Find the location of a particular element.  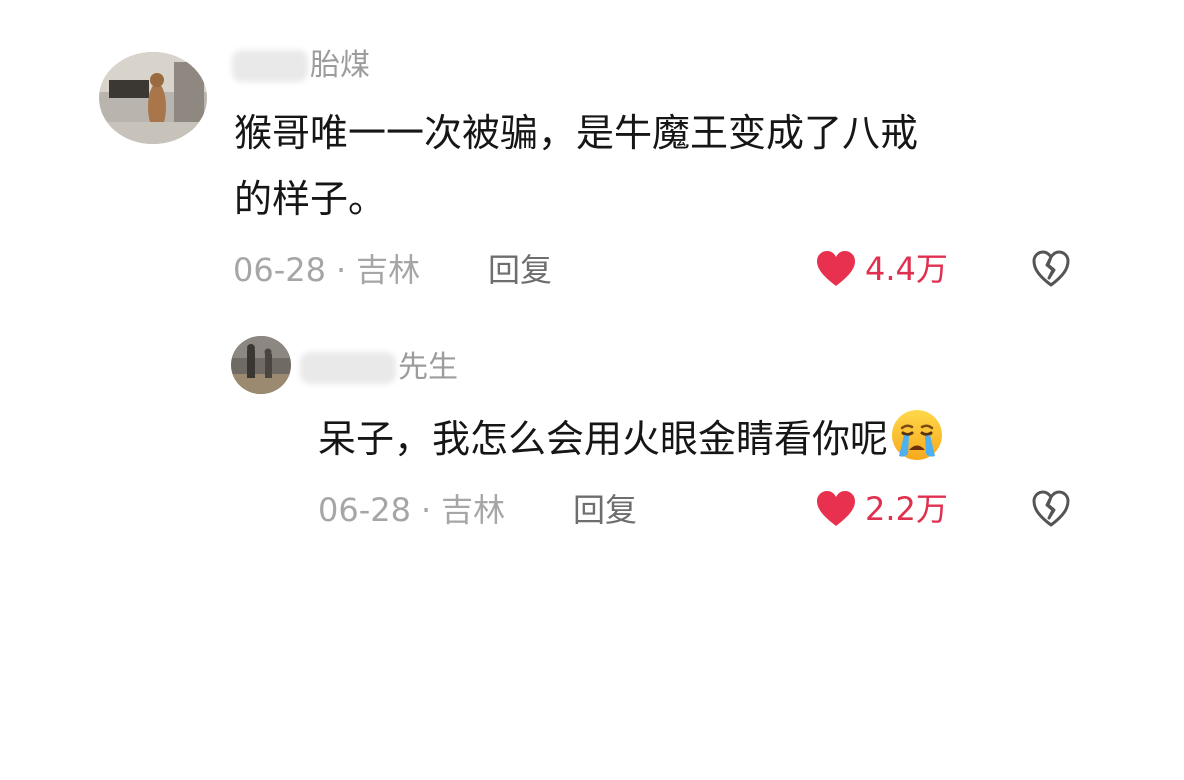

username: 胎煤 is located at coordinates (301, 66).